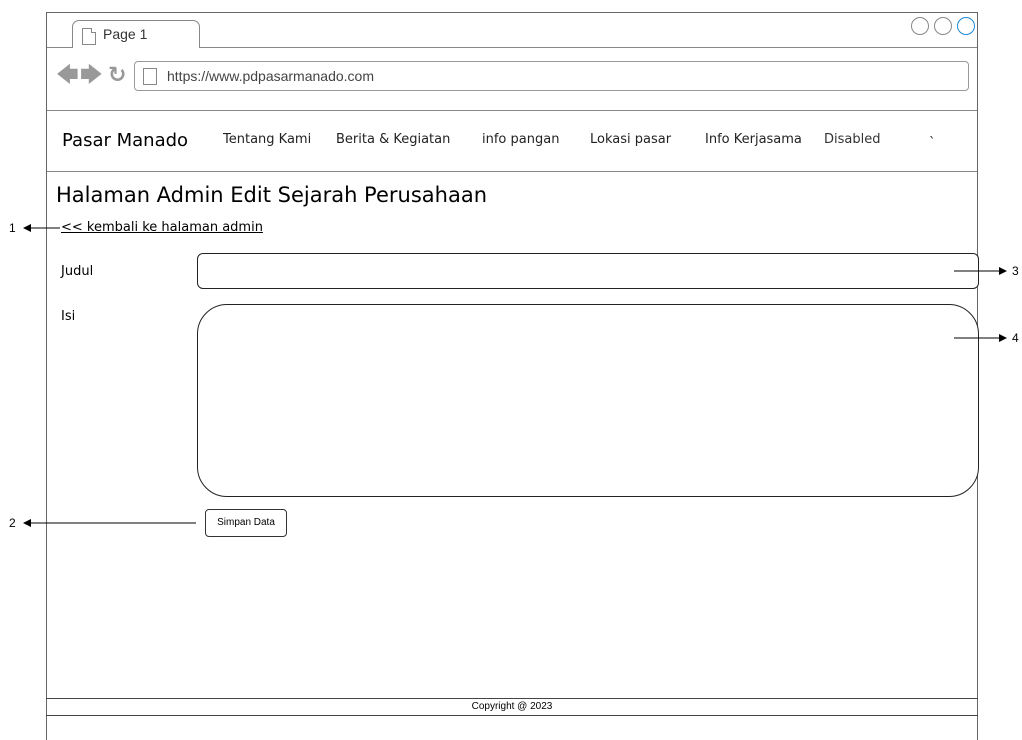 The height and width of the screenshot is (740, 1022). What do you see at coordinates (12, 228) in the screenshot?
I see `annotation-label-1: 1` at bounding box center [12, 228].